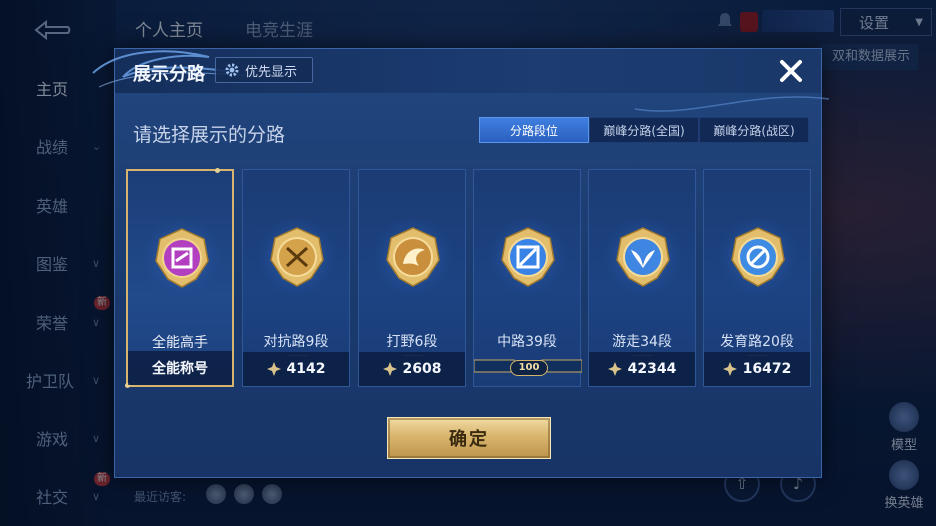 The image size is (936, 526). I want to click on lane-card-support: 游走34段 42344, so click(642, 278).